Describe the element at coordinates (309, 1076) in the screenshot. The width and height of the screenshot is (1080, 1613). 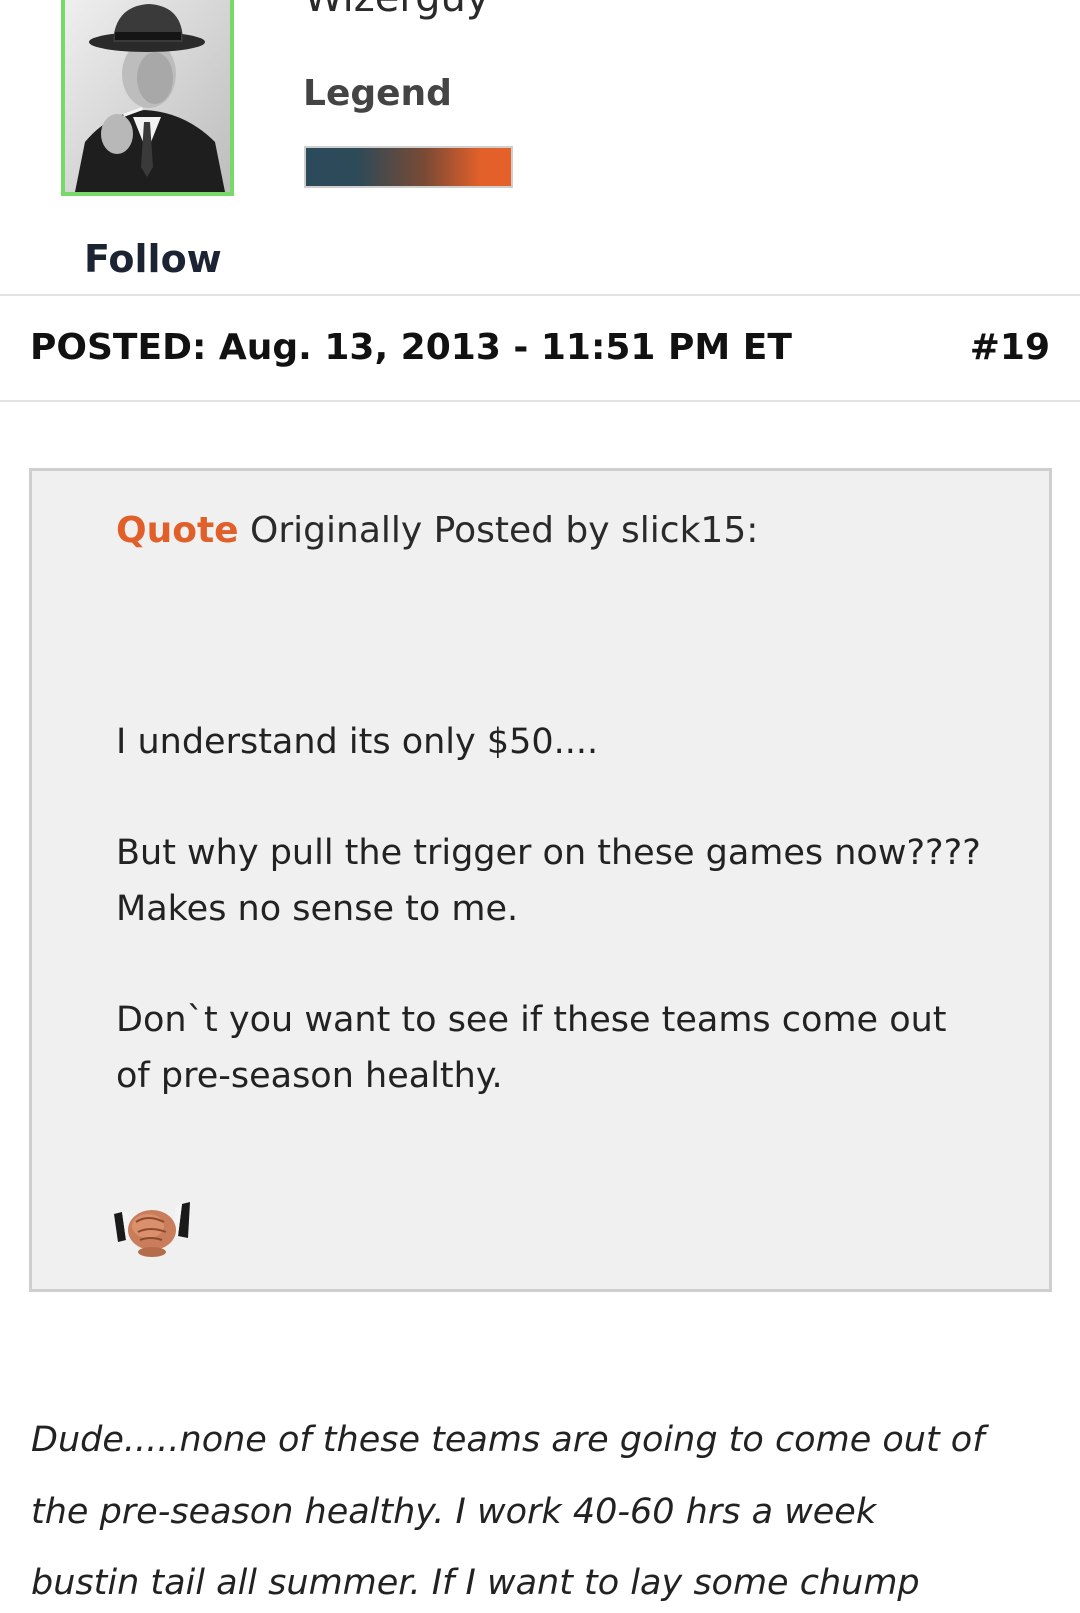
I see `quote-line: of pre-season healthy.` at that location.